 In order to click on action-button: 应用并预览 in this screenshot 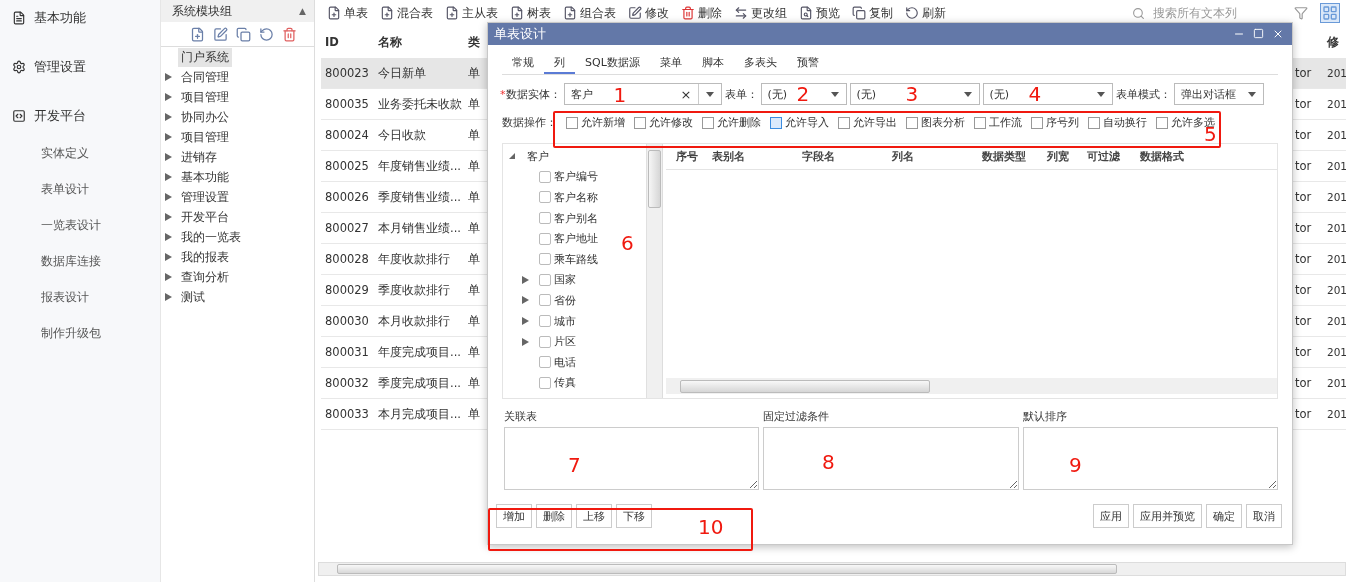, I will do `click(1167, 516)`.